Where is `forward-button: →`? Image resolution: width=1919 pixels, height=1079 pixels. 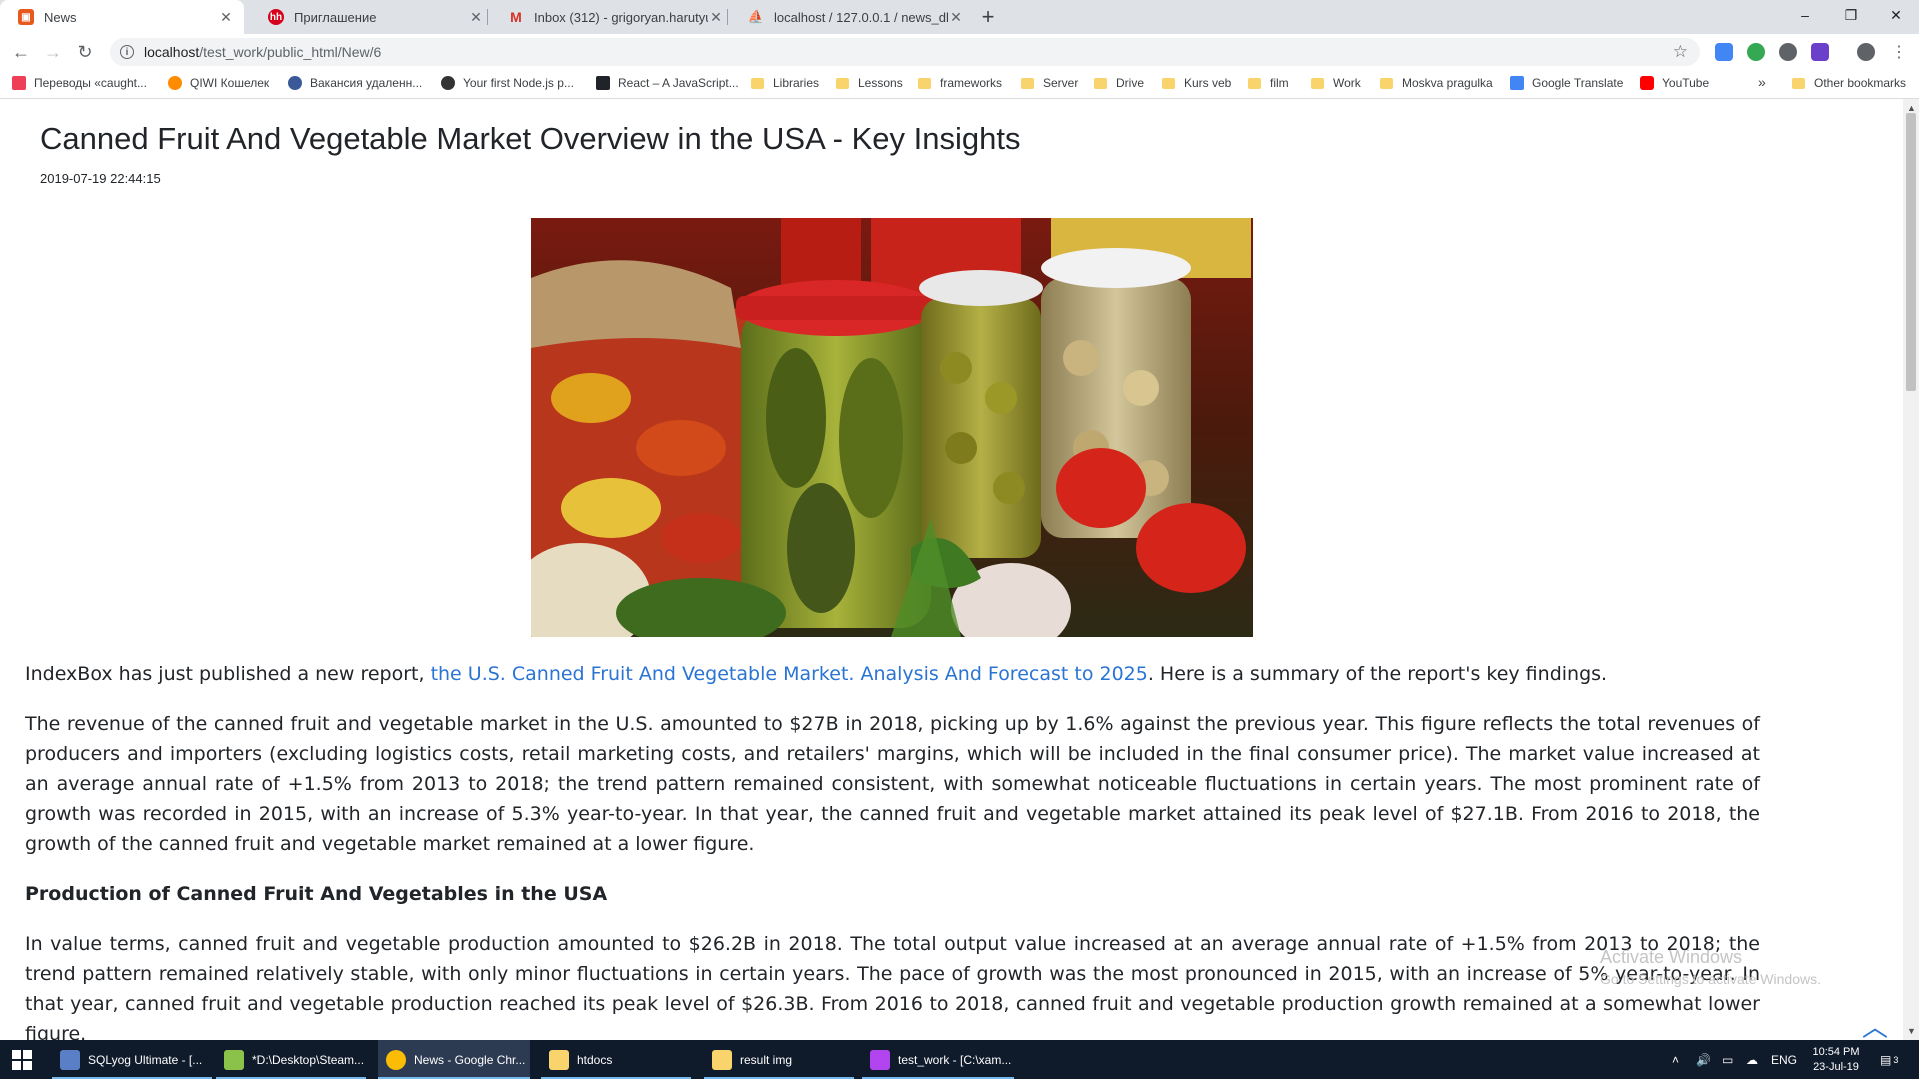
forward-button: → is located at coordinates (53, 52).